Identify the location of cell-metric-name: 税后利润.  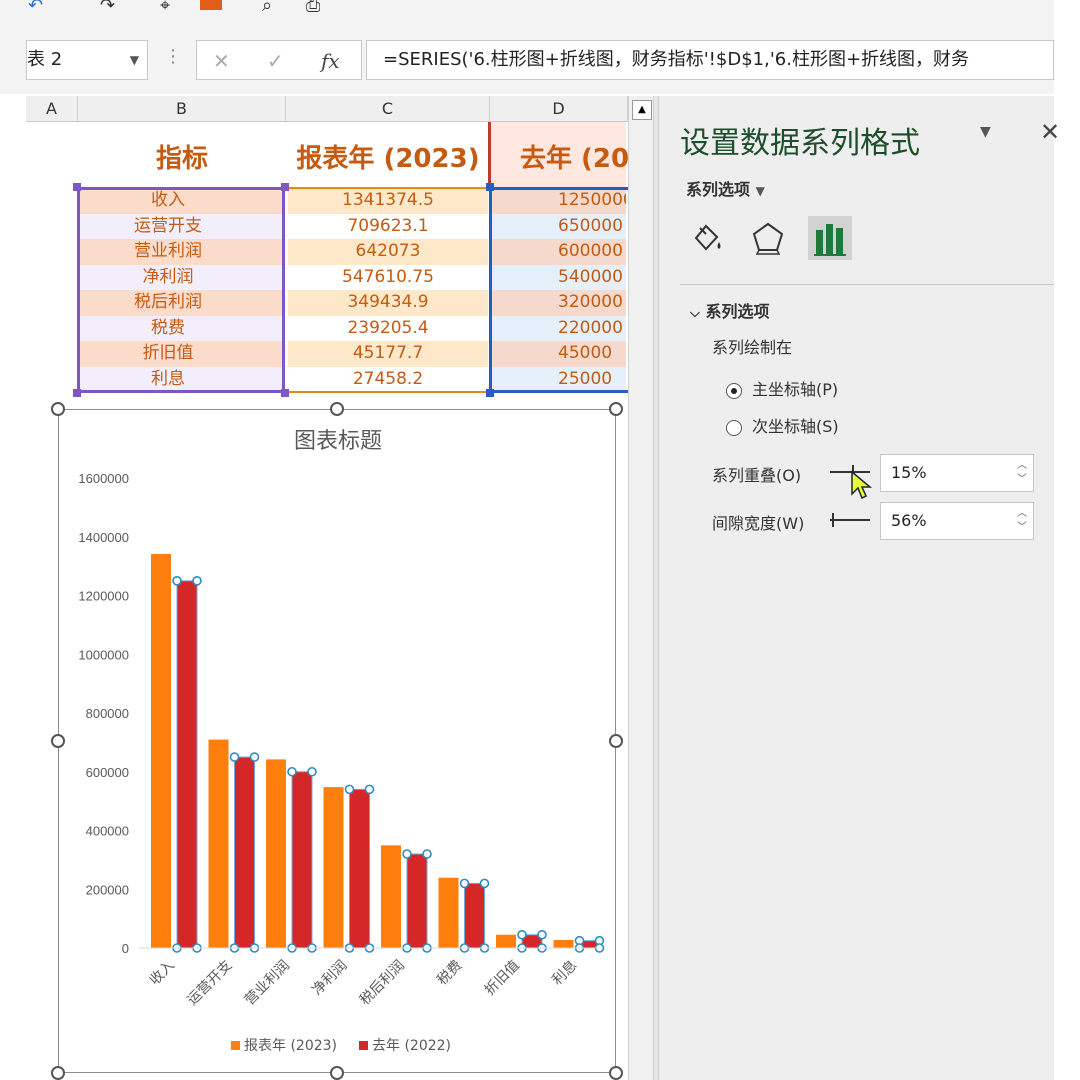
(168, 302).